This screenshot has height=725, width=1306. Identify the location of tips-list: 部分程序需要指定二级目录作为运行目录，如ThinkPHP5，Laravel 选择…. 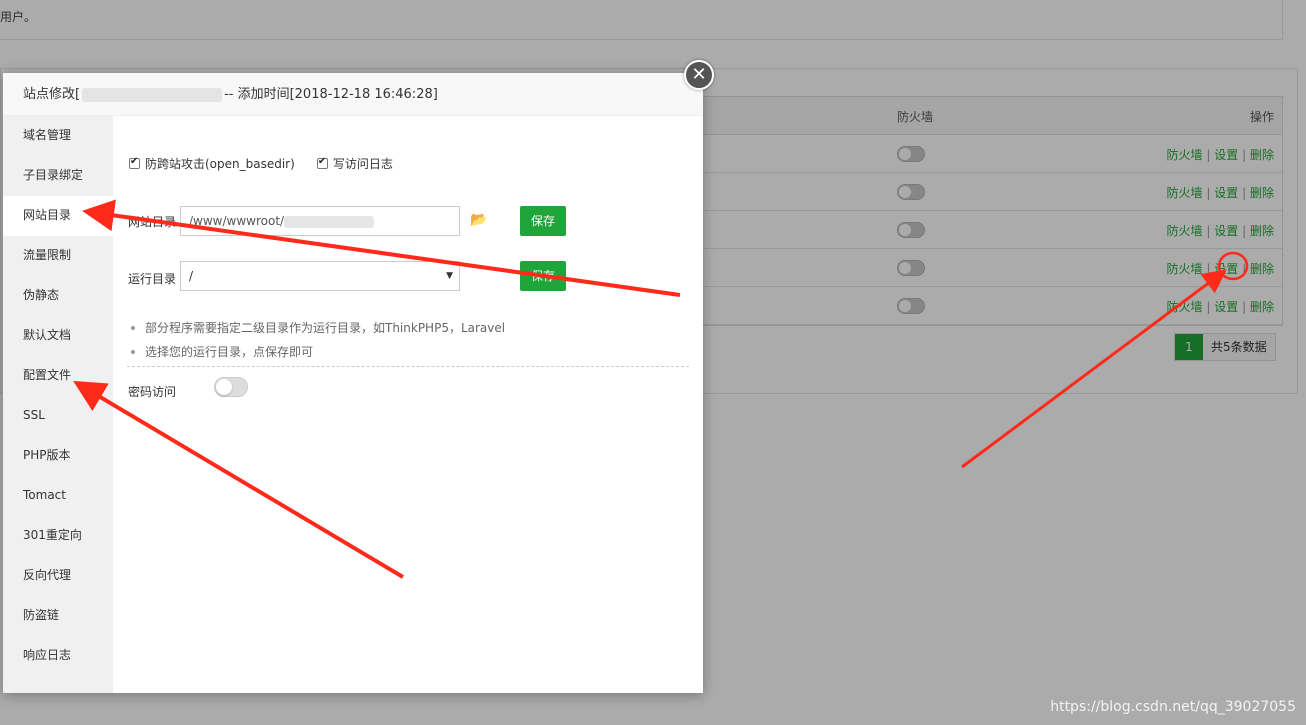
(317, 340).